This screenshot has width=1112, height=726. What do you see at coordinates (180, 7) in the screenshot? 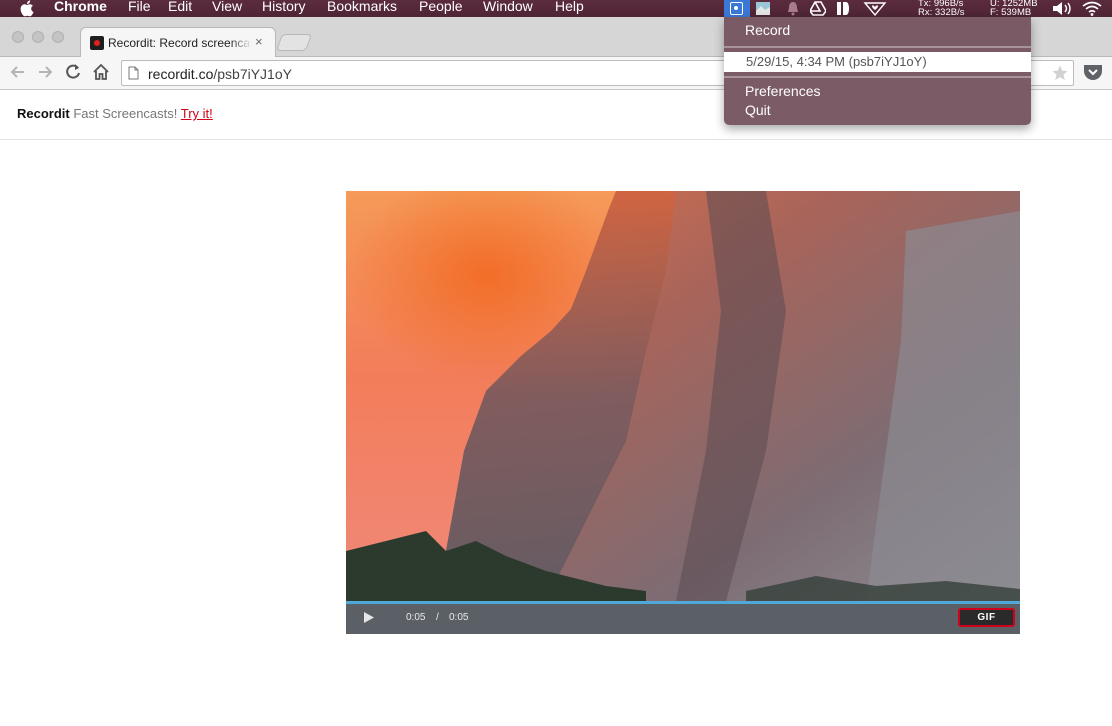
I see `menu-edit: Edit` at bounding box center [180, 7].